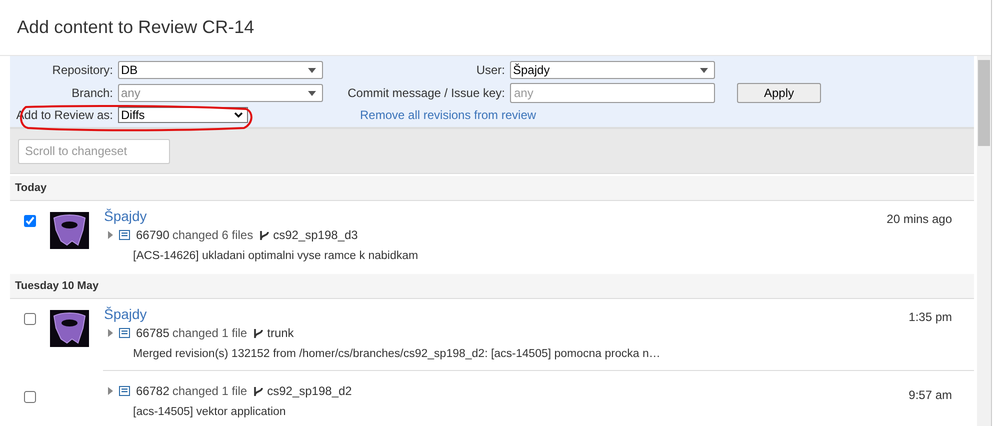  Describe the element at coordinates (612, 93) in the screenshot. I see `commit-input-field: any` at that location.